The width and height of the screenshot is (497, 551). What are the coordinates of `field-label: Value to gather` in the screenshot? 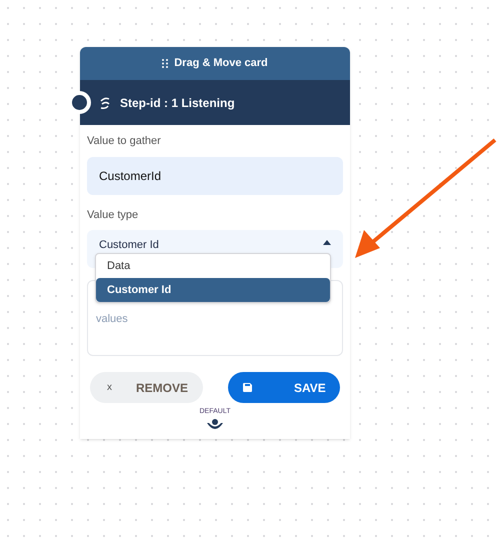 It's located at (124, 141).